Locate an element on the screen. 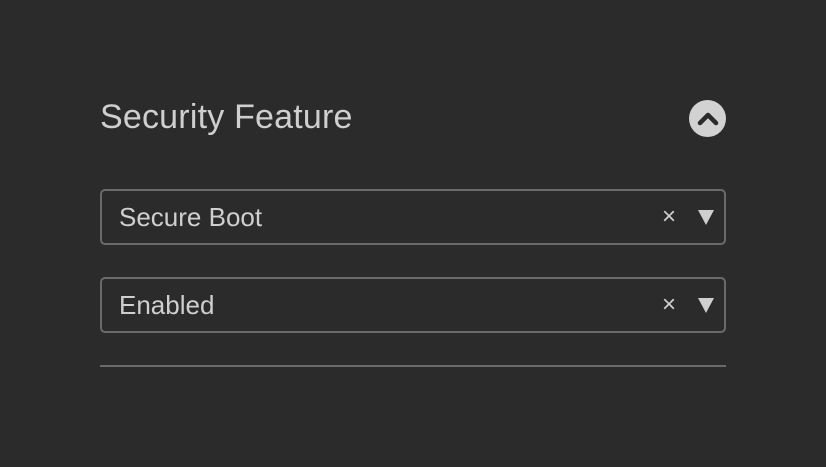 Image resolution: width=826 pixels, height=467 pixels. collapse-button is located at coordinates (707, 118).